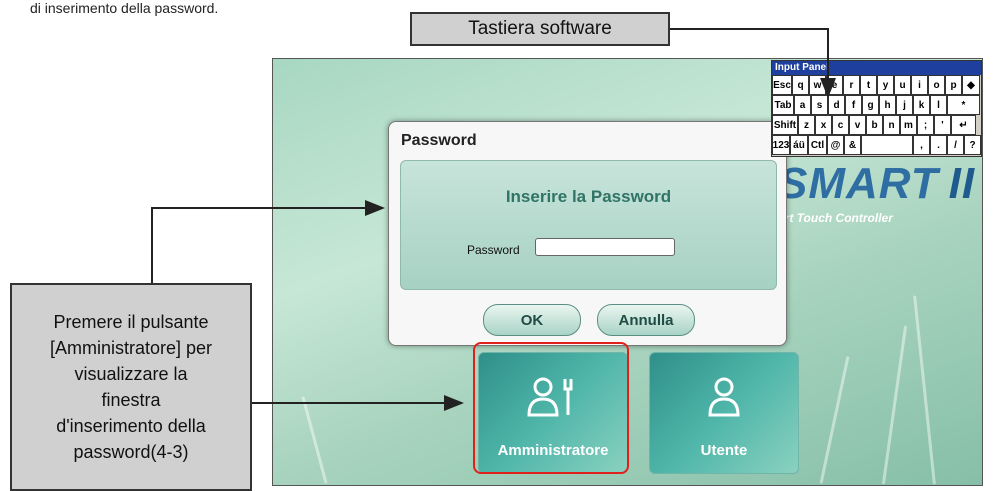 The height and width of the screenshot is (491, 993). What do you see at coordinates (753, 63) in the screenshot?
I see `keyboard-arrow` at bounding box center [753, 63].